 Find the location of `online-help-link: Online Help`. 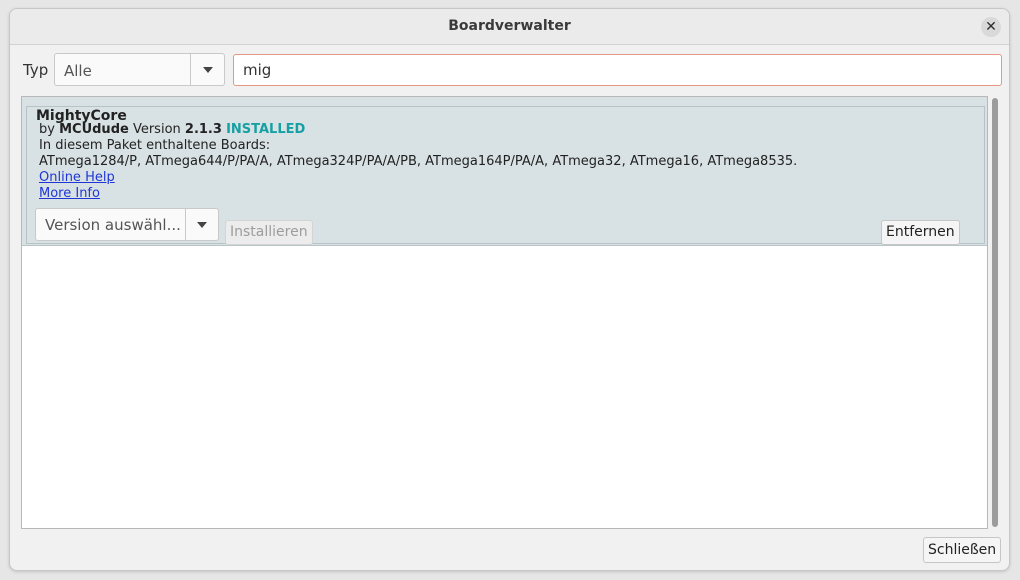

online-help-link: Online Help is located at coordinates (77, 177).